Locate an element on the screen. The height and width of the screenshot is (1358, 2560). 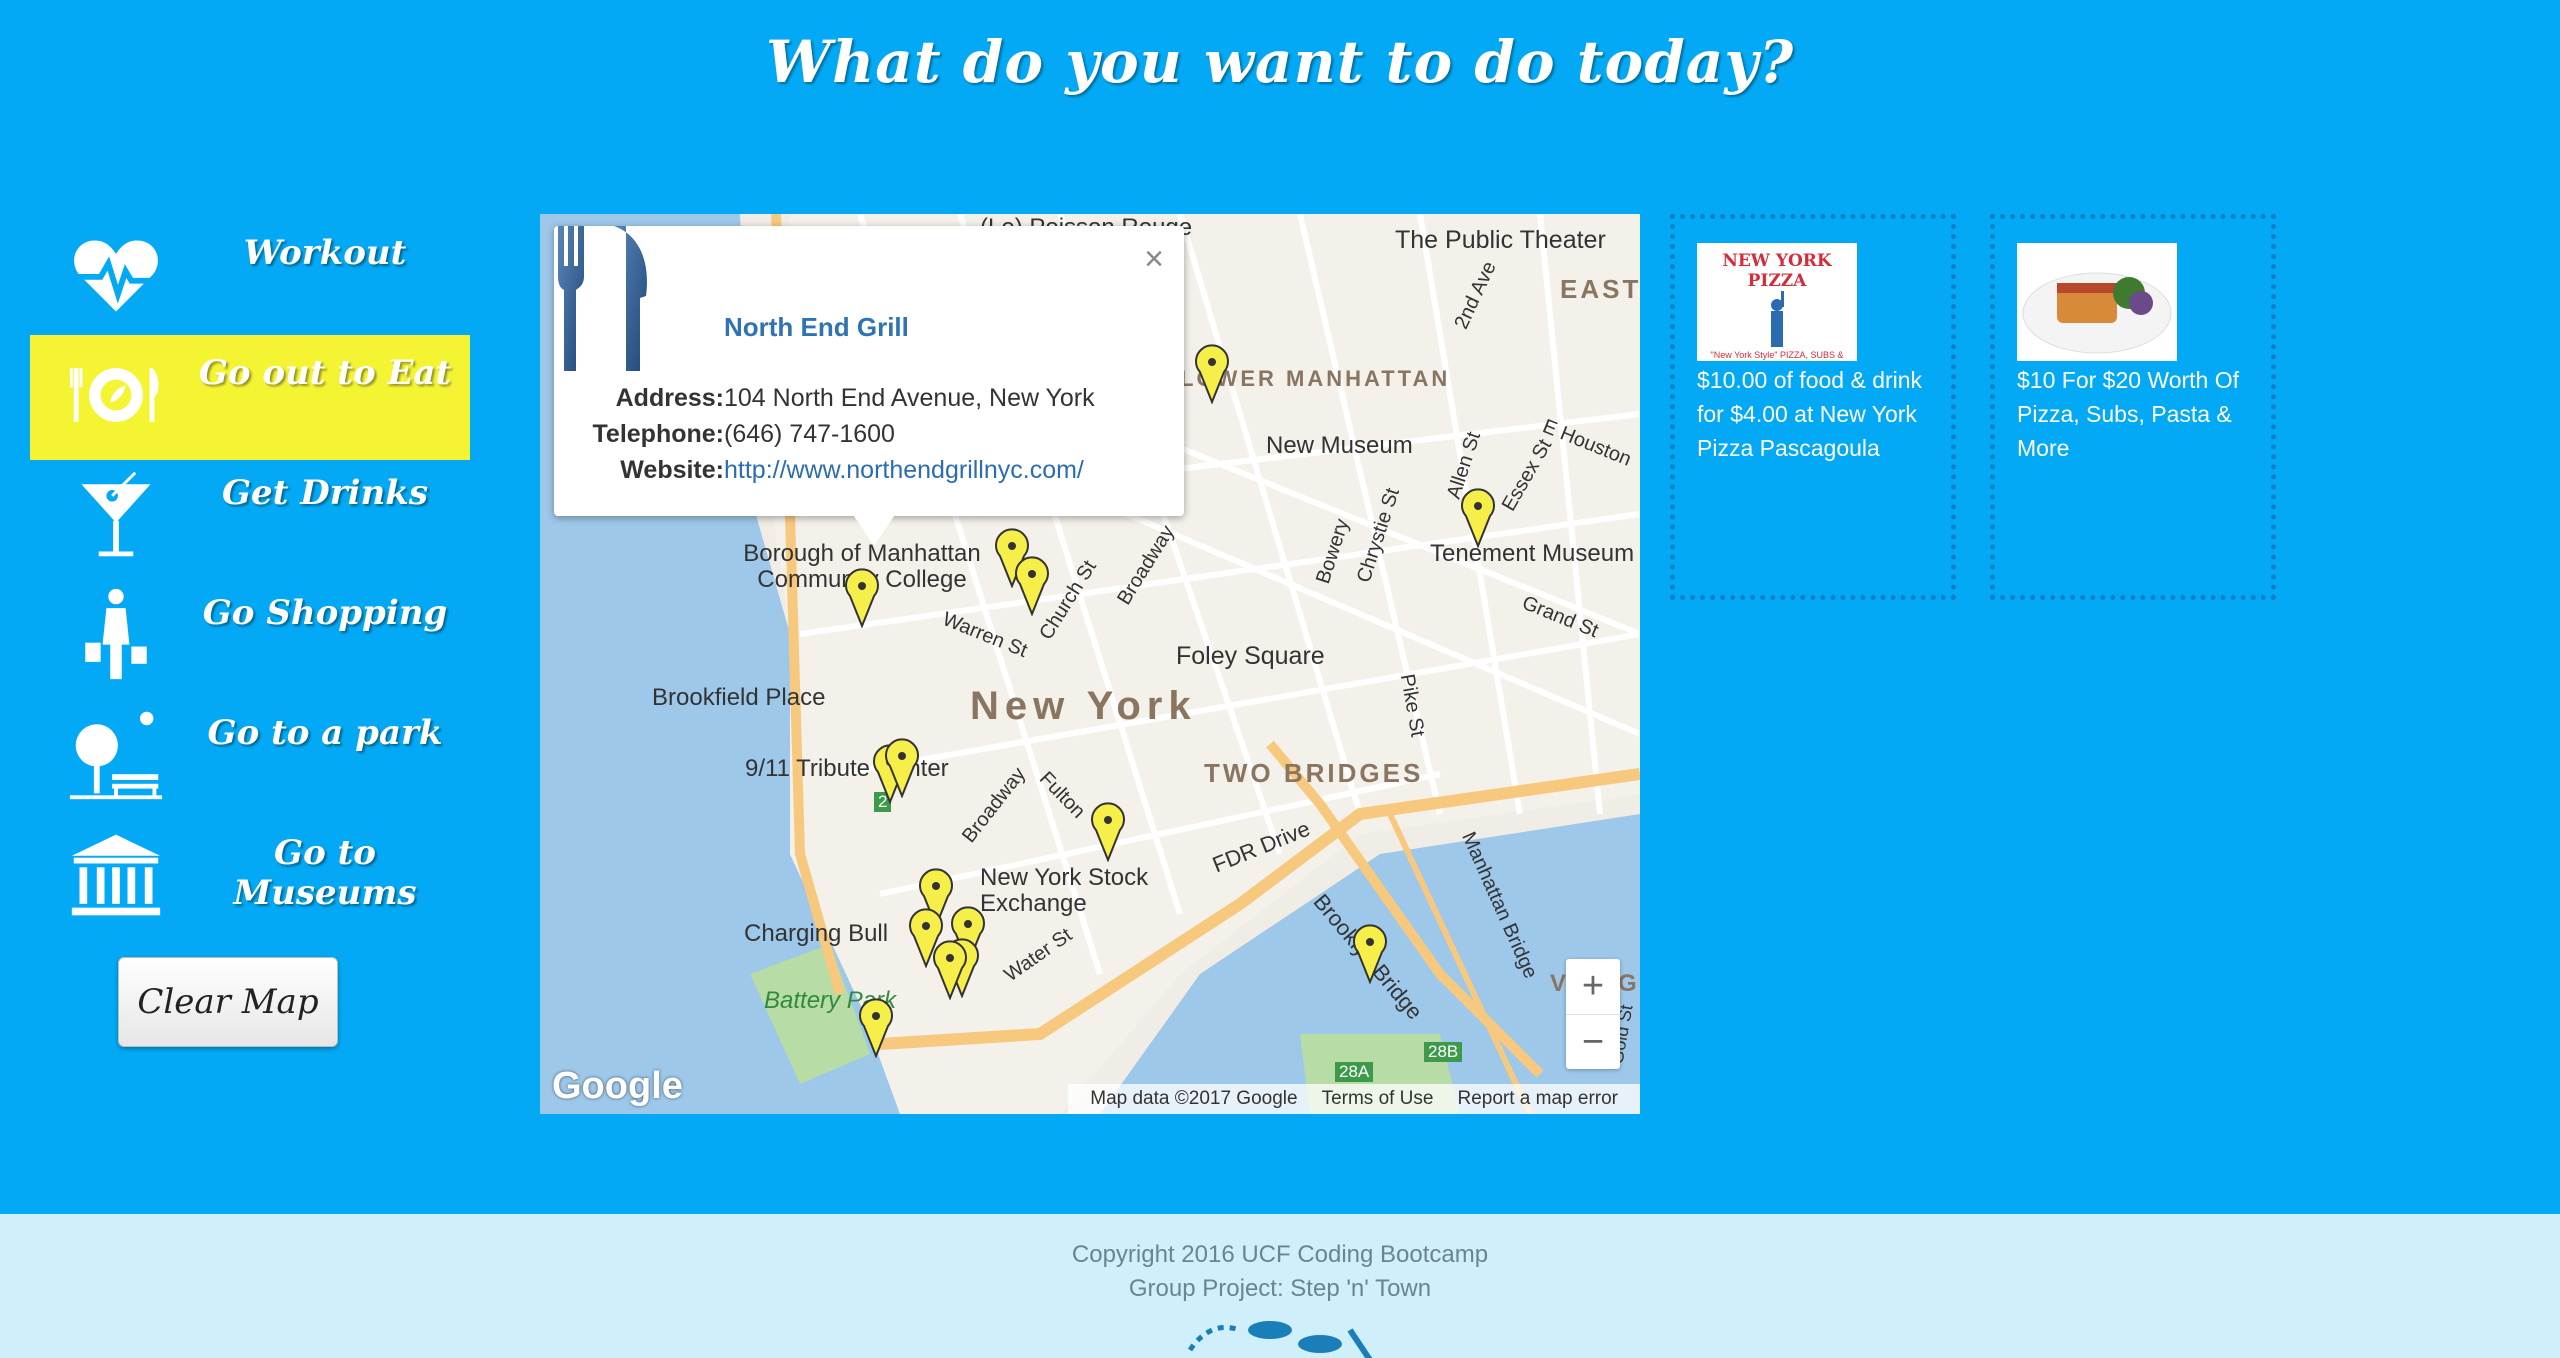
map-label: EAST is located at coordinates (1600, 289).